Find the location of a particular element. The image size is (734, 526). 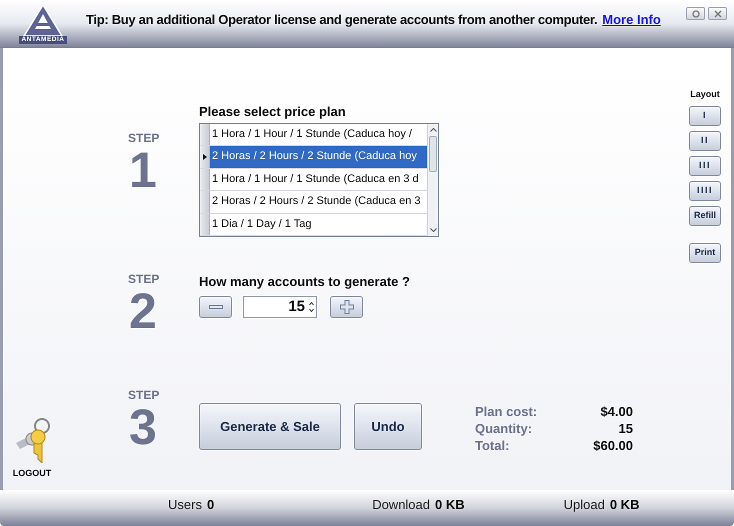

action-button: Generate & Sale is located at coordinates (270, 426).